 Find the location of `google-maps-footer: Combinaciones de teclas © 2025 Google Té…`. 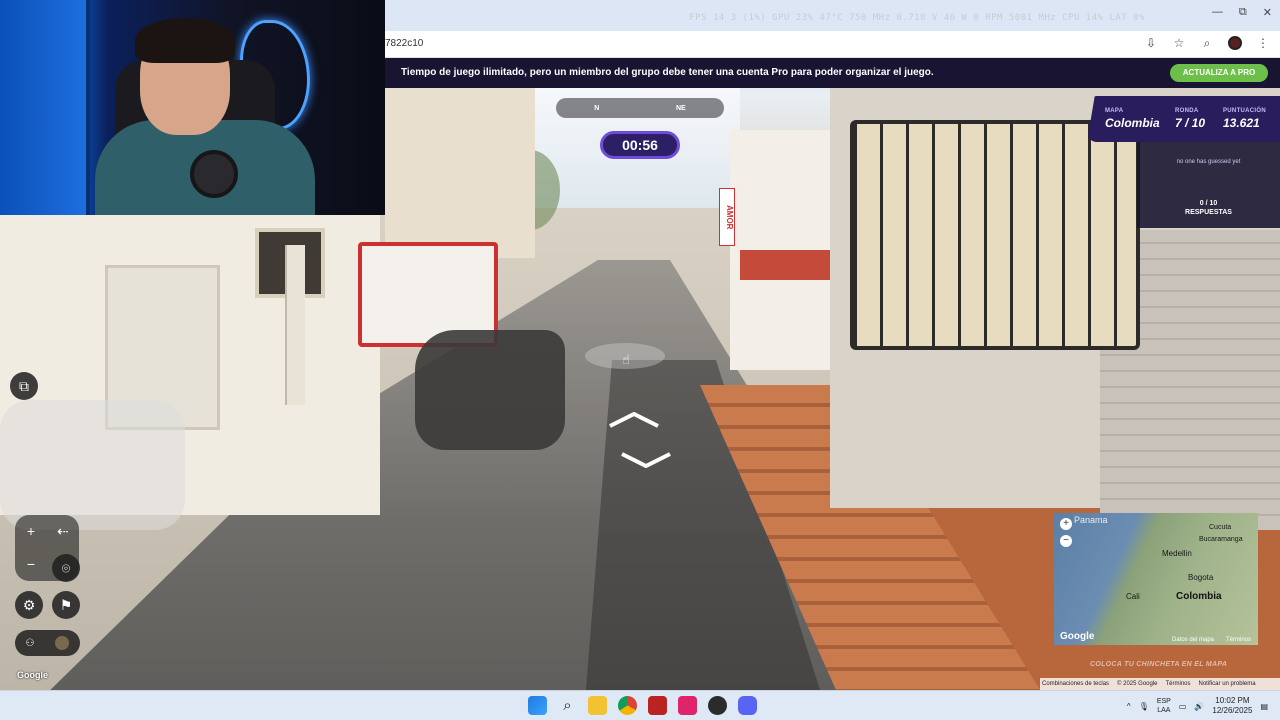

google-maps-footer: Combinaciones de teclas © 2025 Google Té… is located at coordinates (1160, 684).